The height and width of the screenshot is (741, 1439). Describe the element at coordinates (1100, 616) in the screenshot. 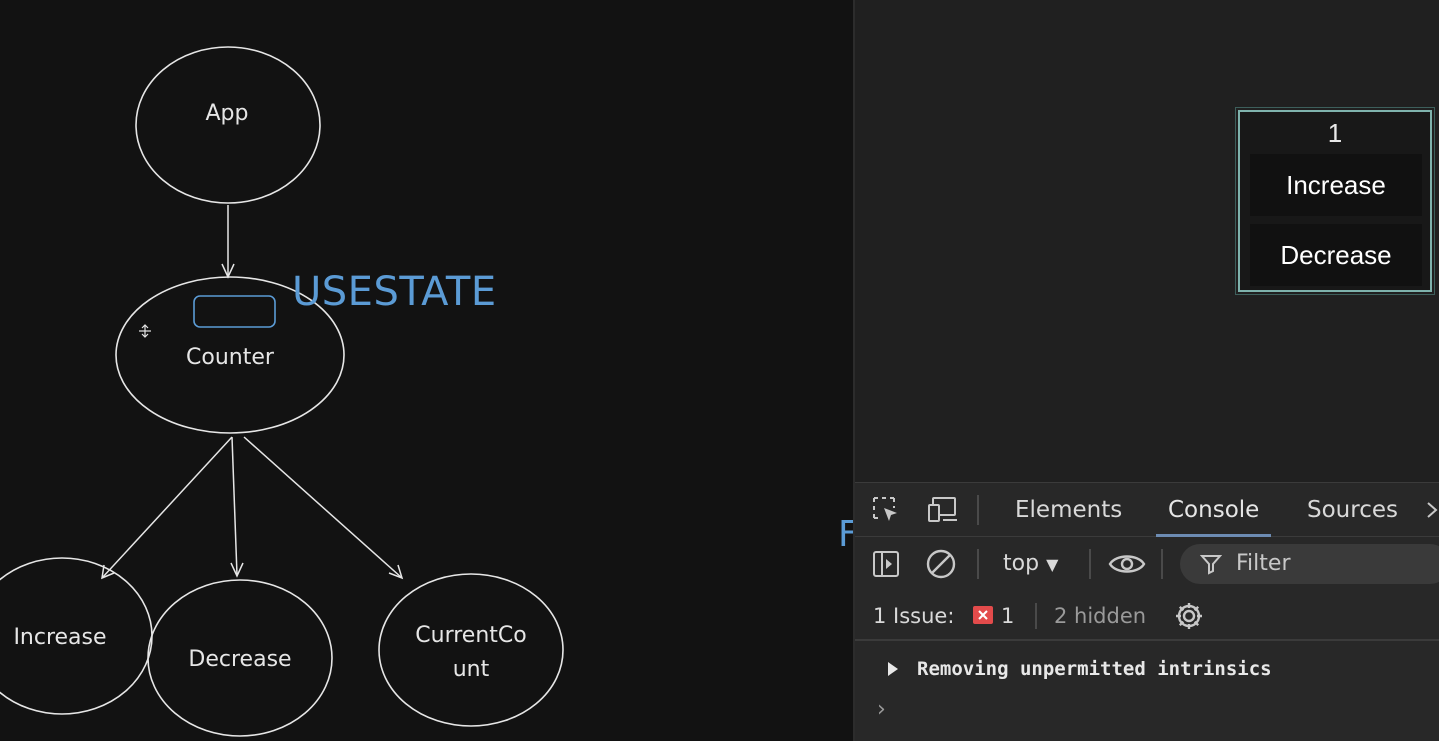

I see `hidden-issues-count: 2 hidden` at that location.